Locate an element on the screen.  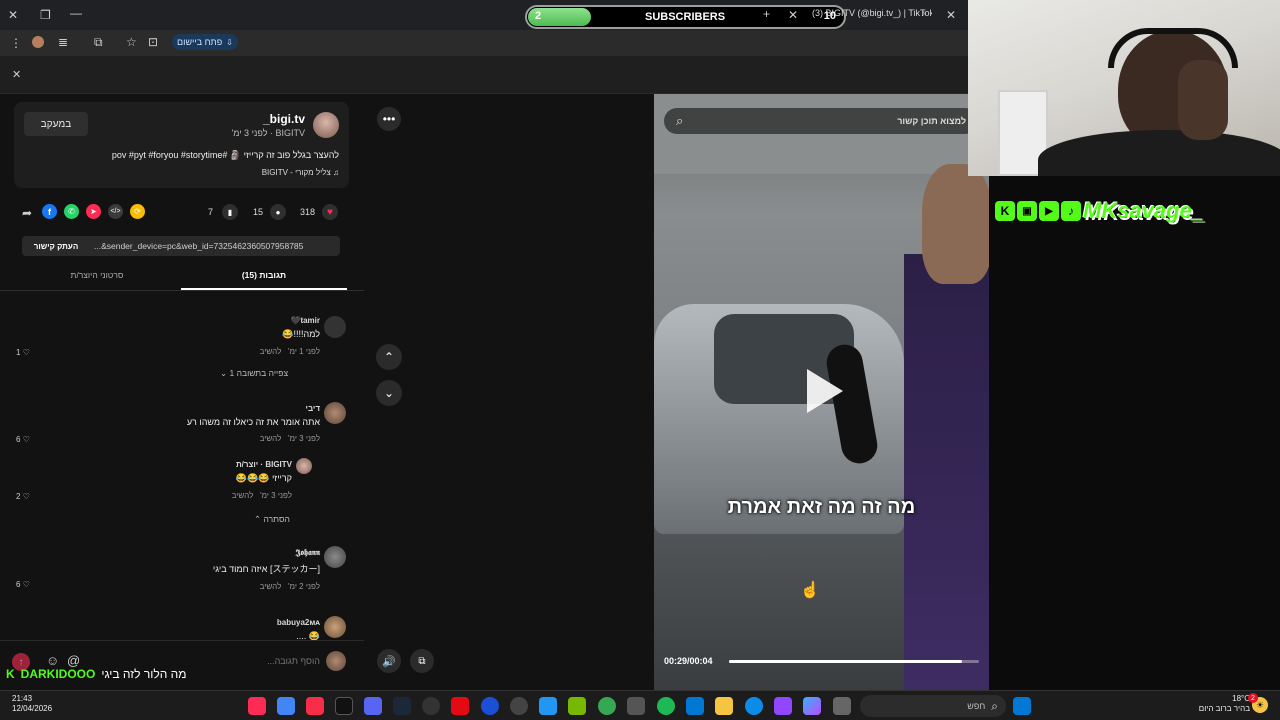
share-arrow-icon: ➦ is located at coordinates (27, 213).